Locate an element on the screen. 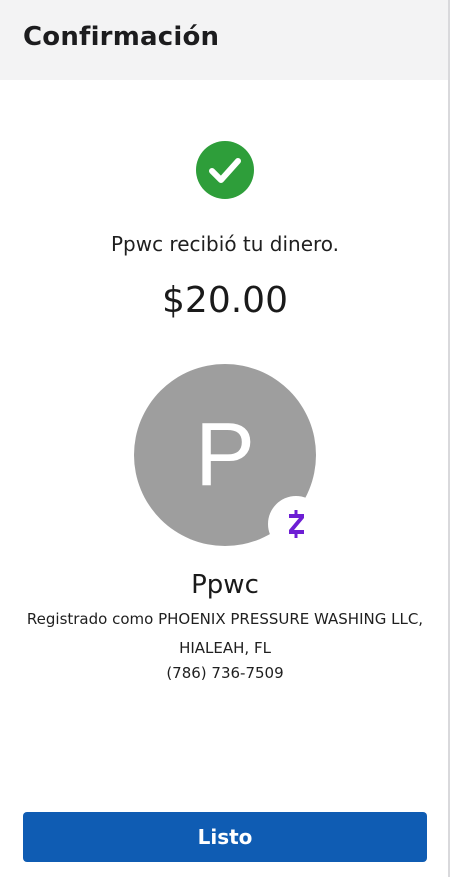  payment-amount: $20.00 is located at coordinates (225, 300).